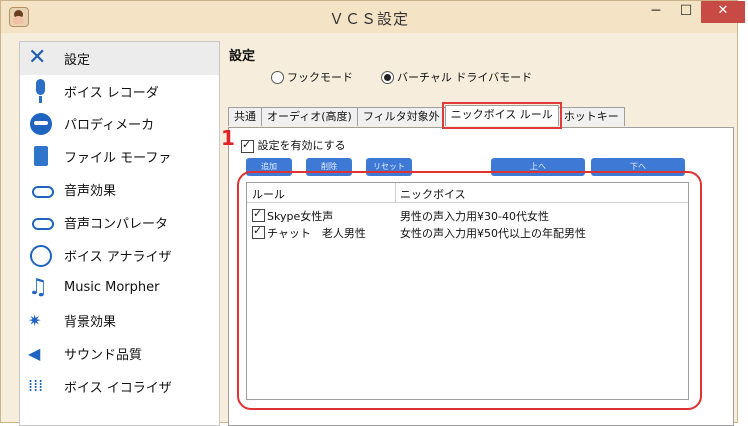 The image size is (748, 426). I want to click on sidebar-item-sound-quality: サウンド品質, so click(119, 353).